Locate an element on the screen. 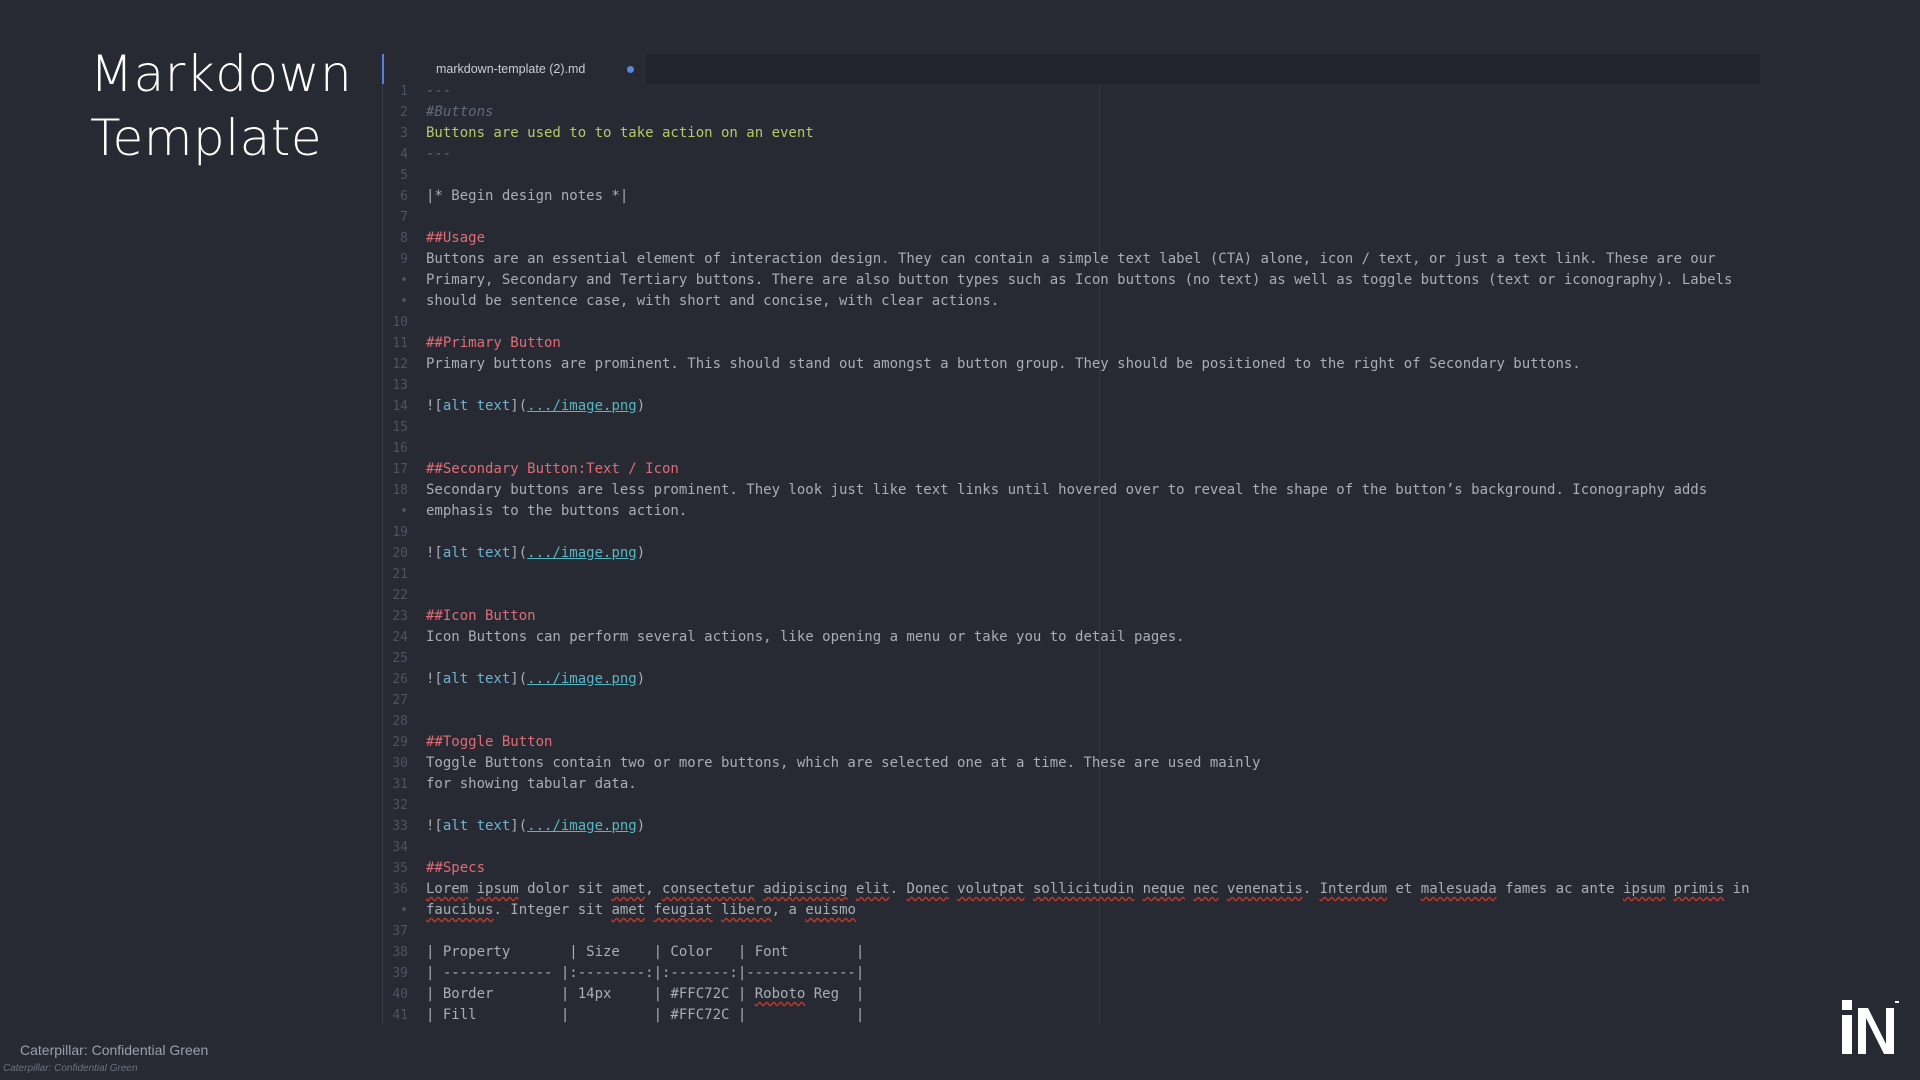  code-token: nec is located at coordinates (1206, 889).